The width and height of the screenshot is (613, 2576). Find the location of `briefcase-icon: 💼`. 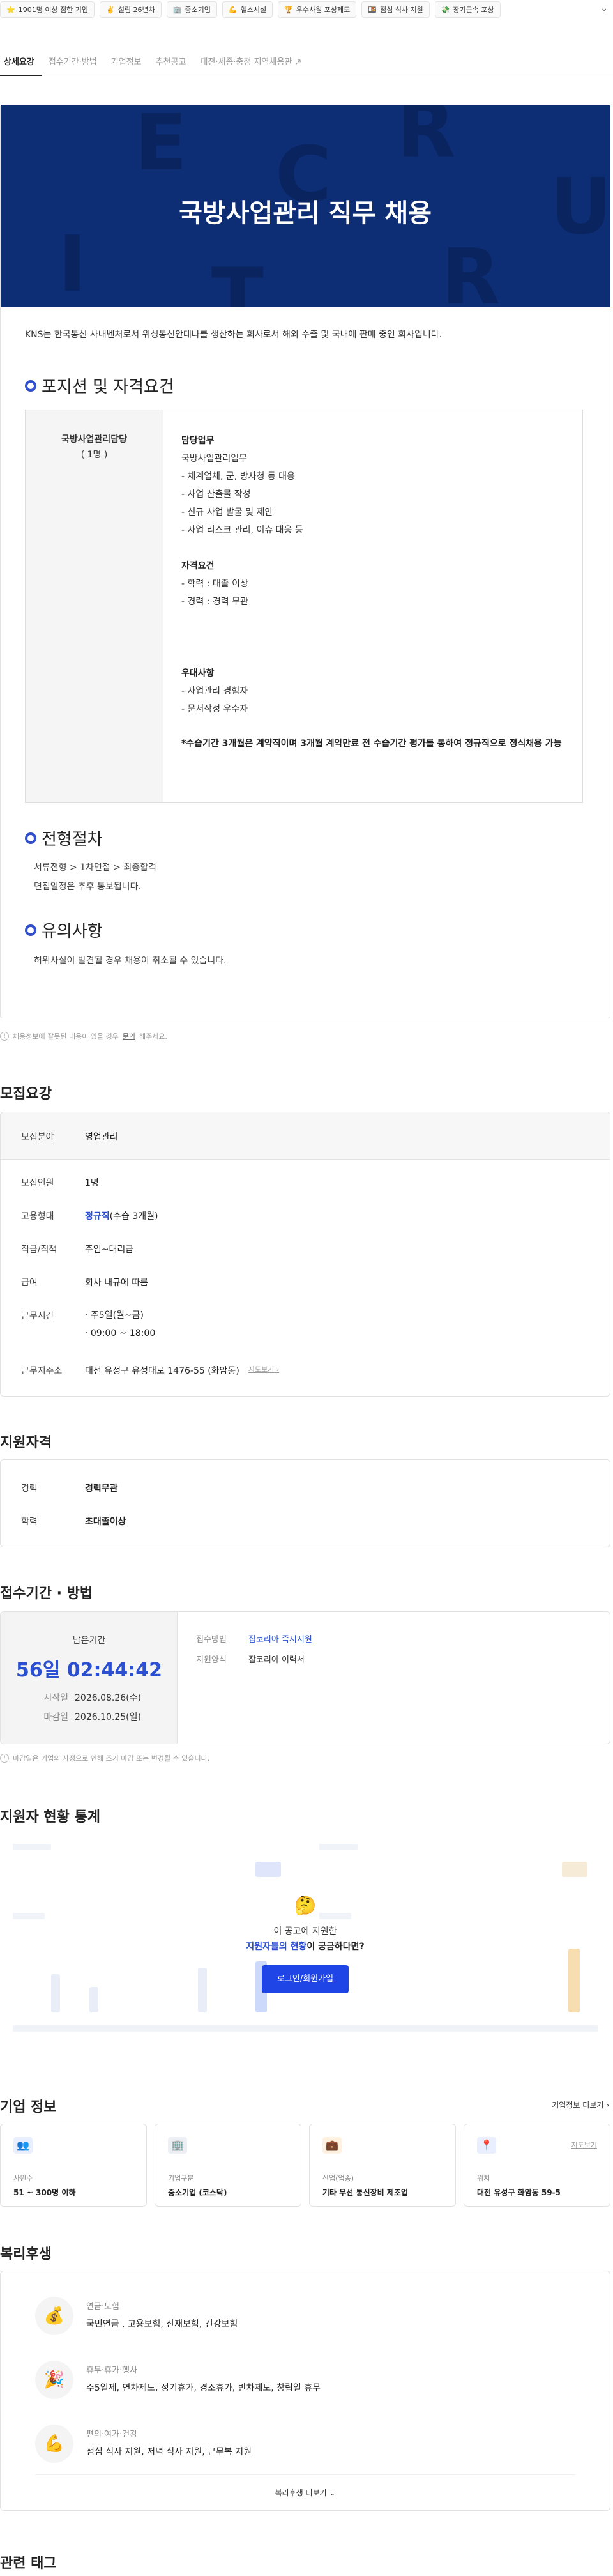

briefcase-icon: 💼 is located at coordinates (332, 2145).